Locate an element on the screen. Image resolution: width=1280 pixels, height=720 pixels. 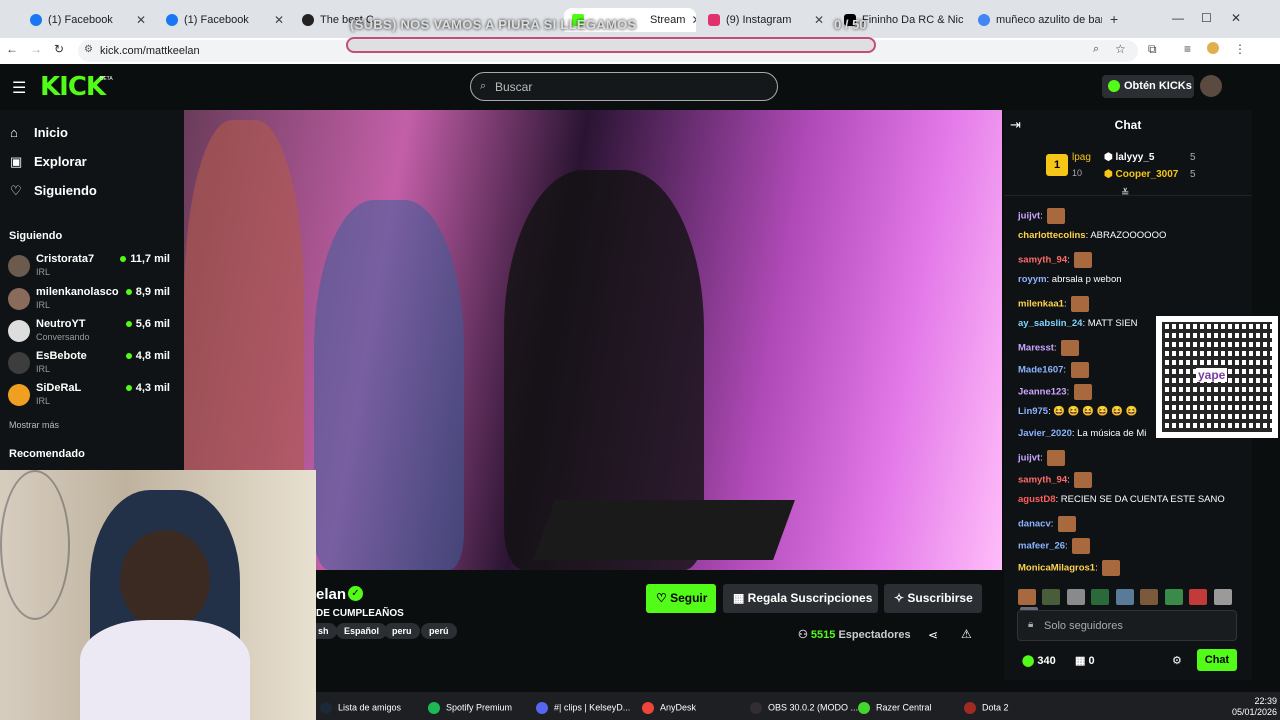
taskbar-app: Spotify Premium is located at coordinates (470, 708).